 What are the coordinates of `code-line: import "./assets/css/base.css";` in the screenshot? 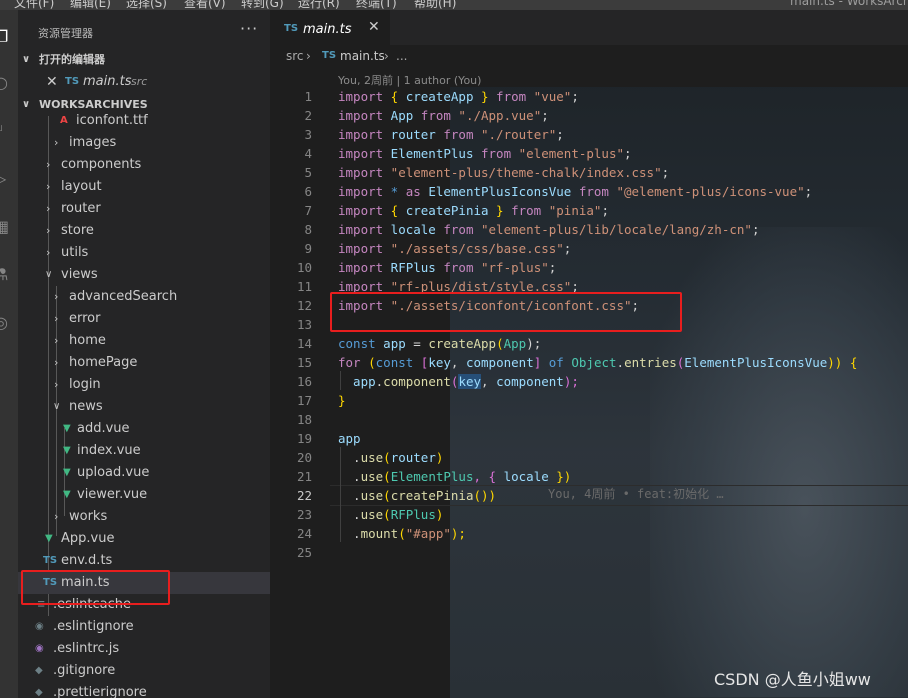 It's located at (455, 248).